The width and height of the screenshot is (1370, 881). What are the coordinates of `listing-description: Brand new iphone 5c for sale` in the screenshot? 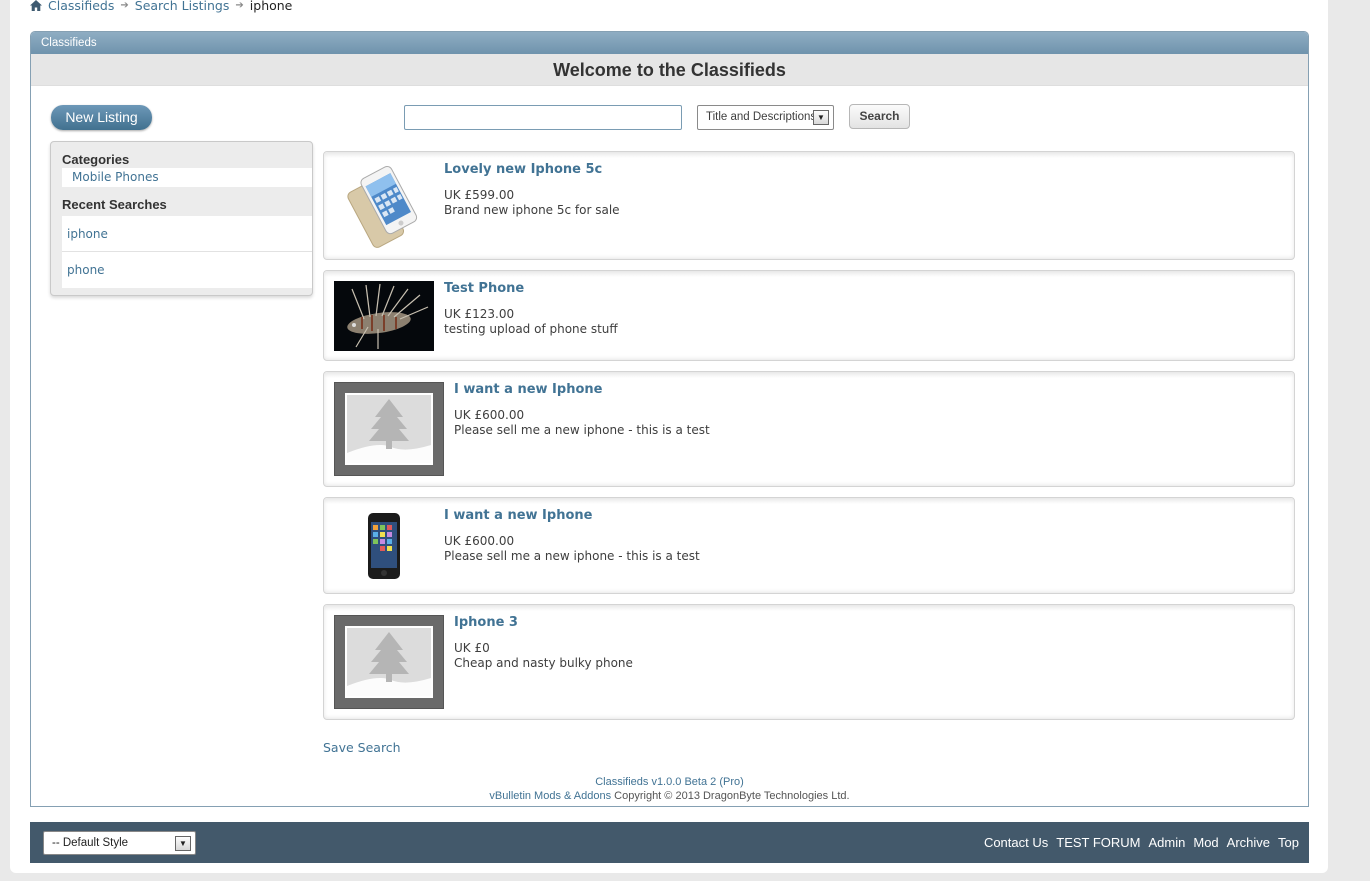 It's located at (532, 210).